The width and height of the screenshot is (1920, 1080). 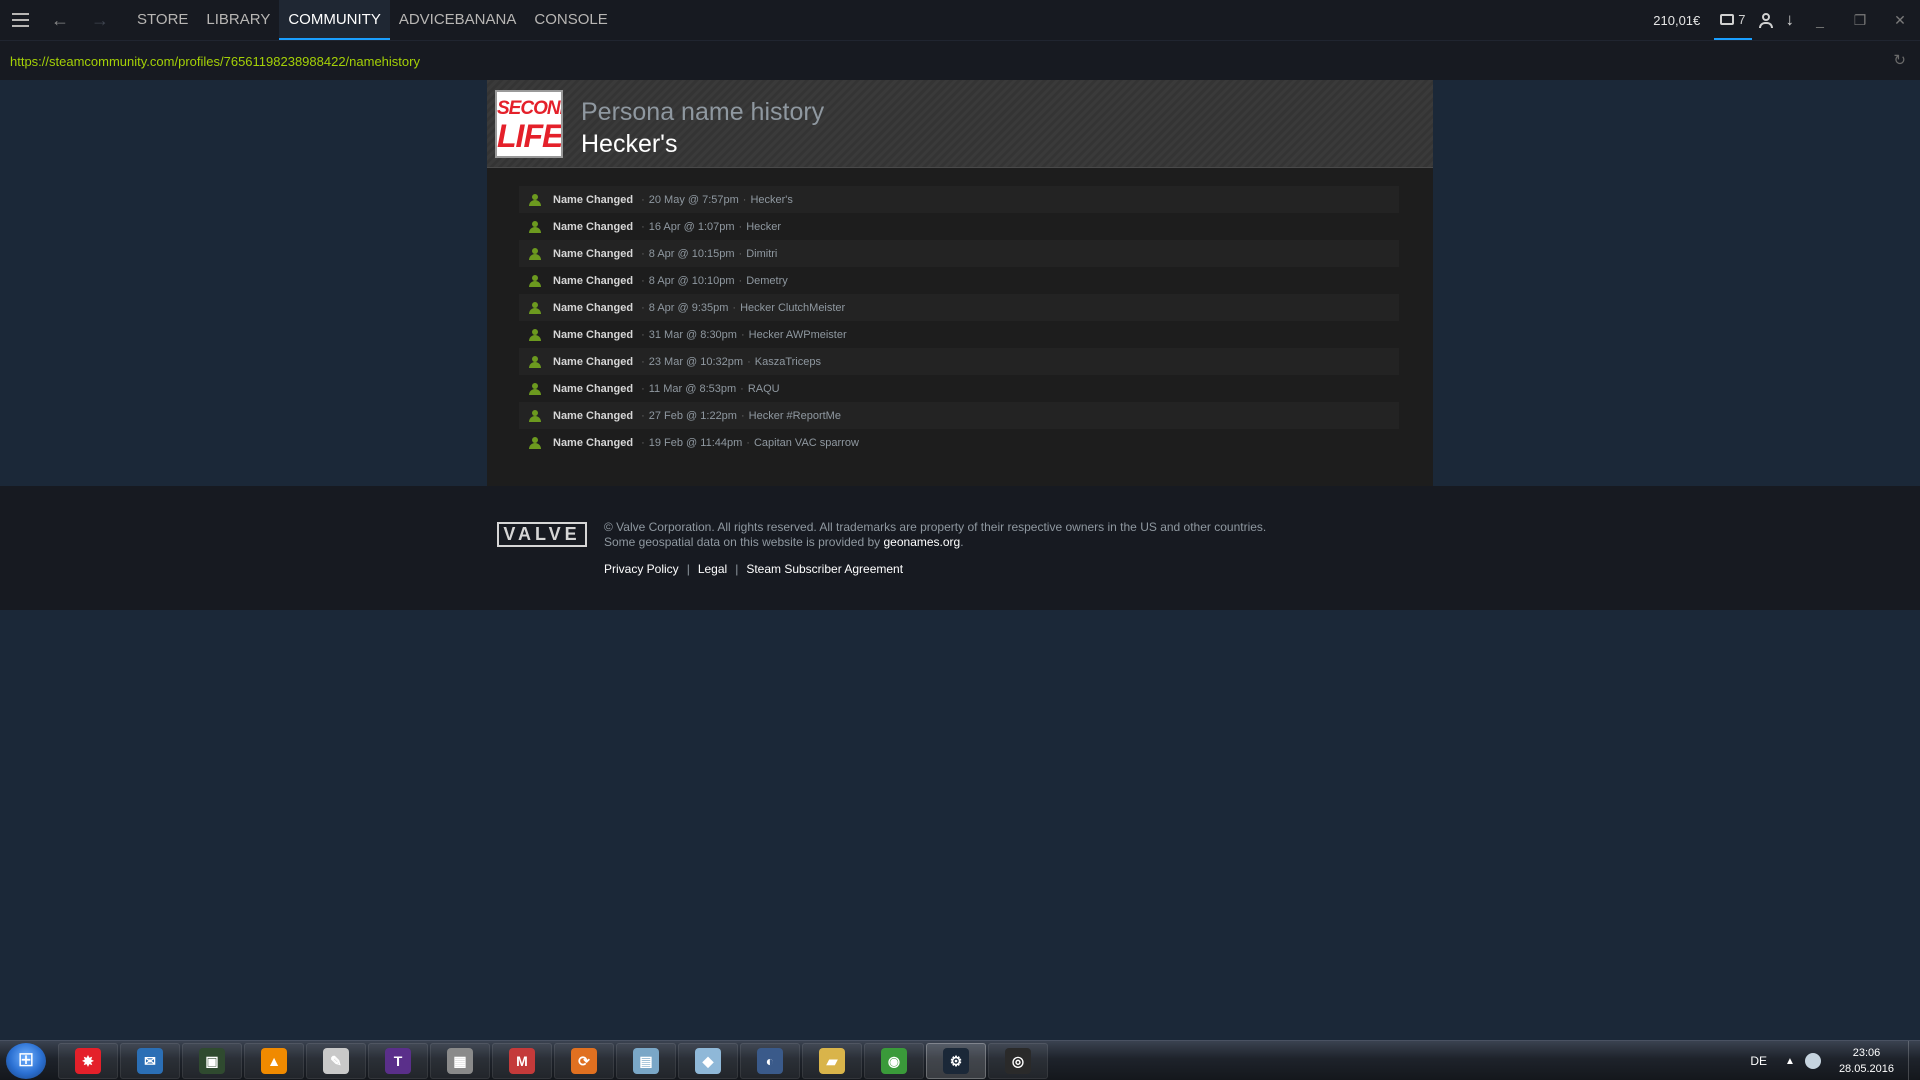 I want to click on profile-name: Hecker's, so click(x=629, y=144).